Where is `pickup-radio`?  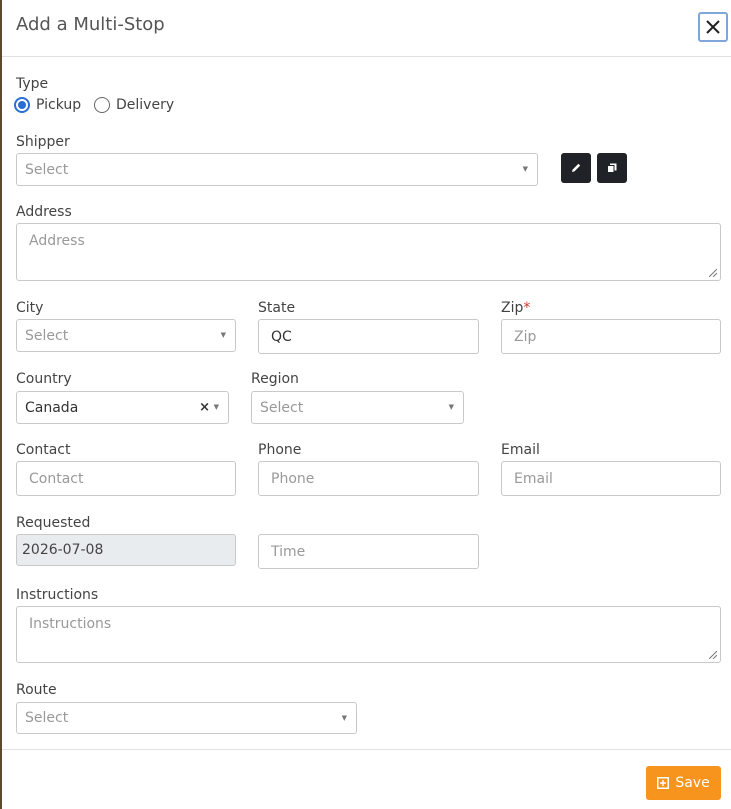
pickup-radio is located at coordinates (22, 105).